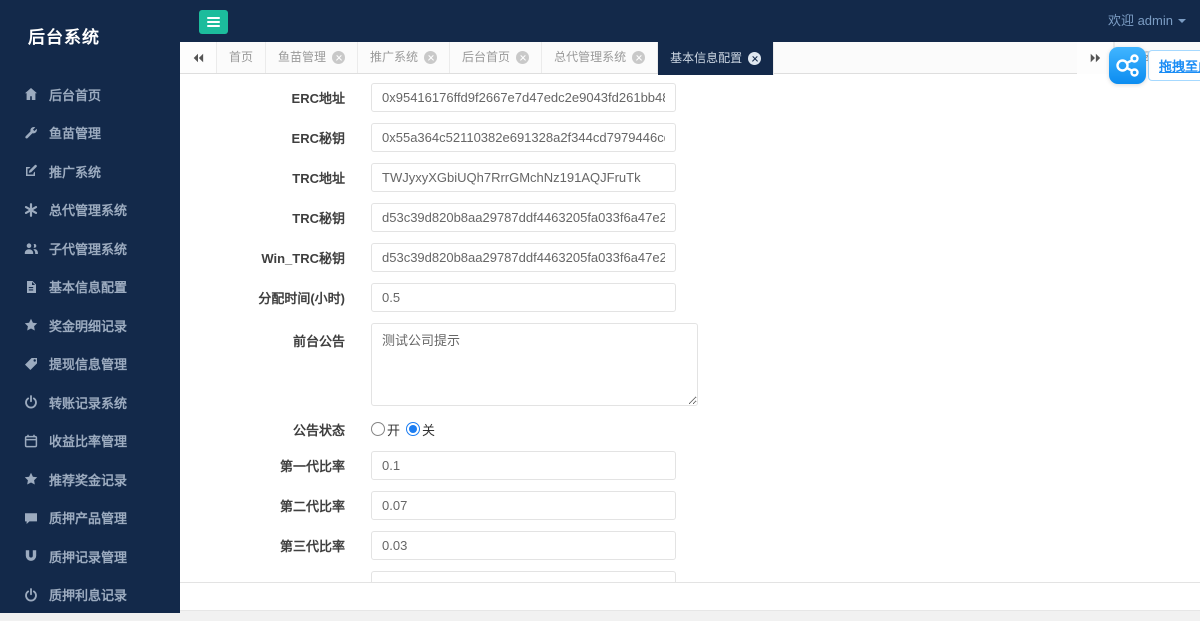  Describe the element at coordinates (486, 57) in the screenshot. I see `tab-label: 后台首页` at that location.